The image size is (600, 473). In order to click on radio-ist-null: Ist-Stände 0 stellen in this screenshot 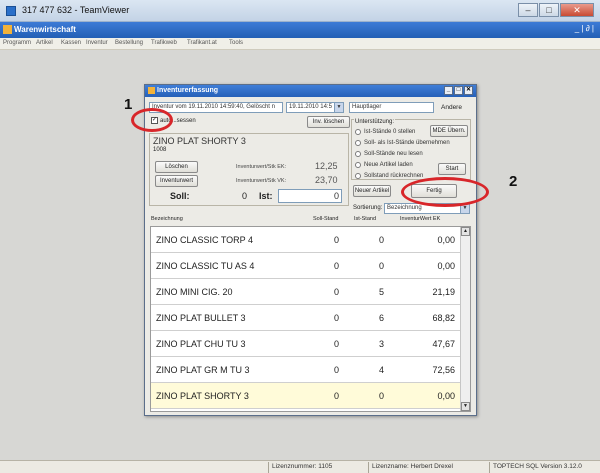, I will do `click(385, 131)`.